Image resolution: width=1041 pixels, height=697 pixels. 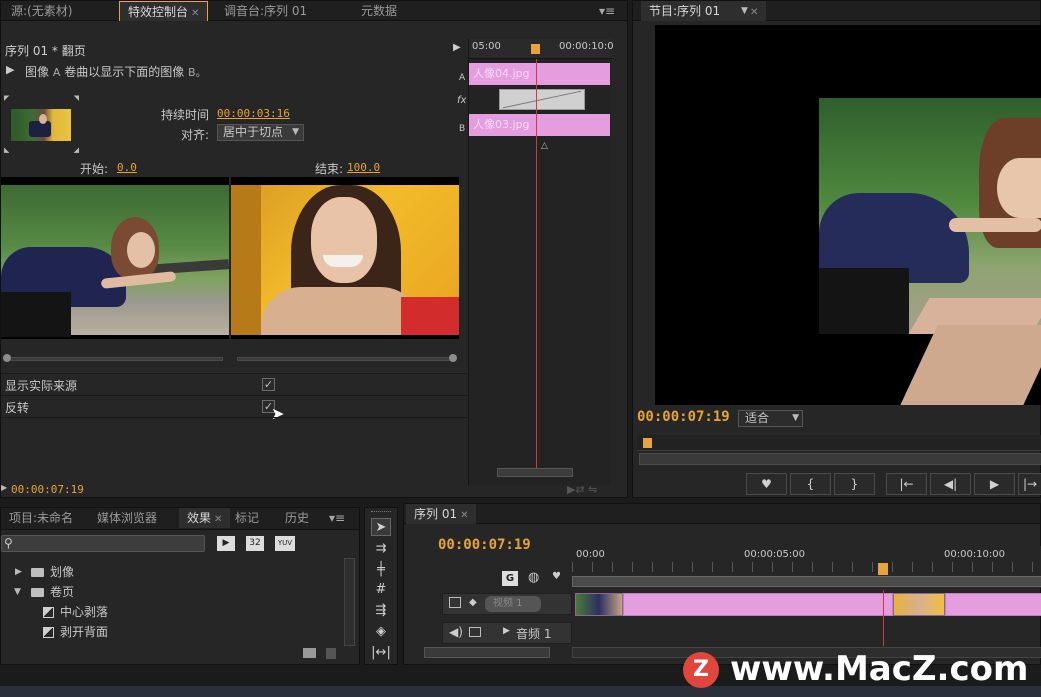 What do you see at coordinates (127, 518) in the screenshot?
I see `tab-media-browser: 媒体浏览器` at bounding box center [127, 518].